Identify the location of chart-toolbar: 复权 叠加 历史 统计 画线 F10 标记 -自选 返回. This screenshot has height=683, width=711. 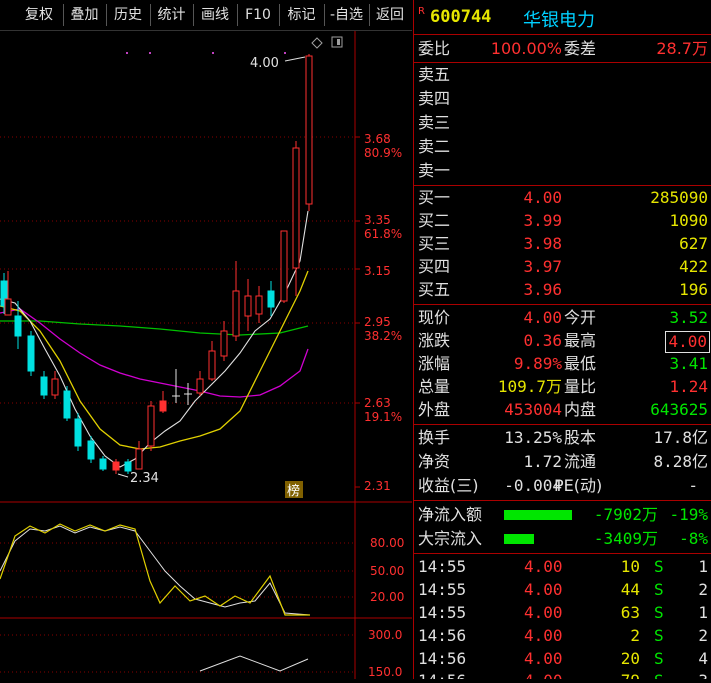
(206, 15).